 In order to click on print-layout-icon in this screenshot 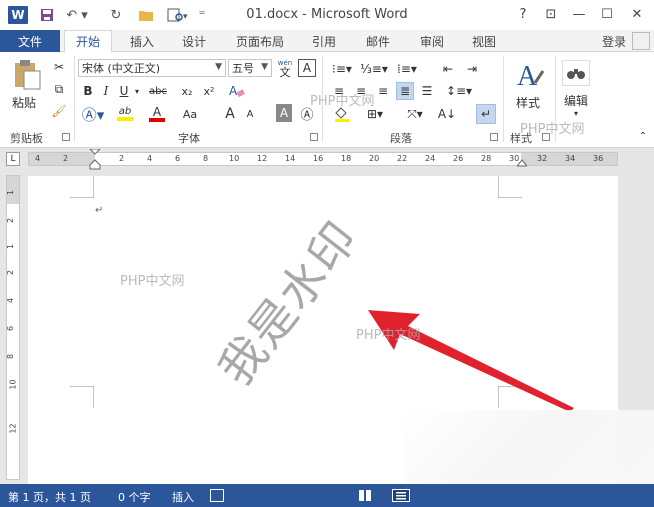, I will do `click(401, 495)`.